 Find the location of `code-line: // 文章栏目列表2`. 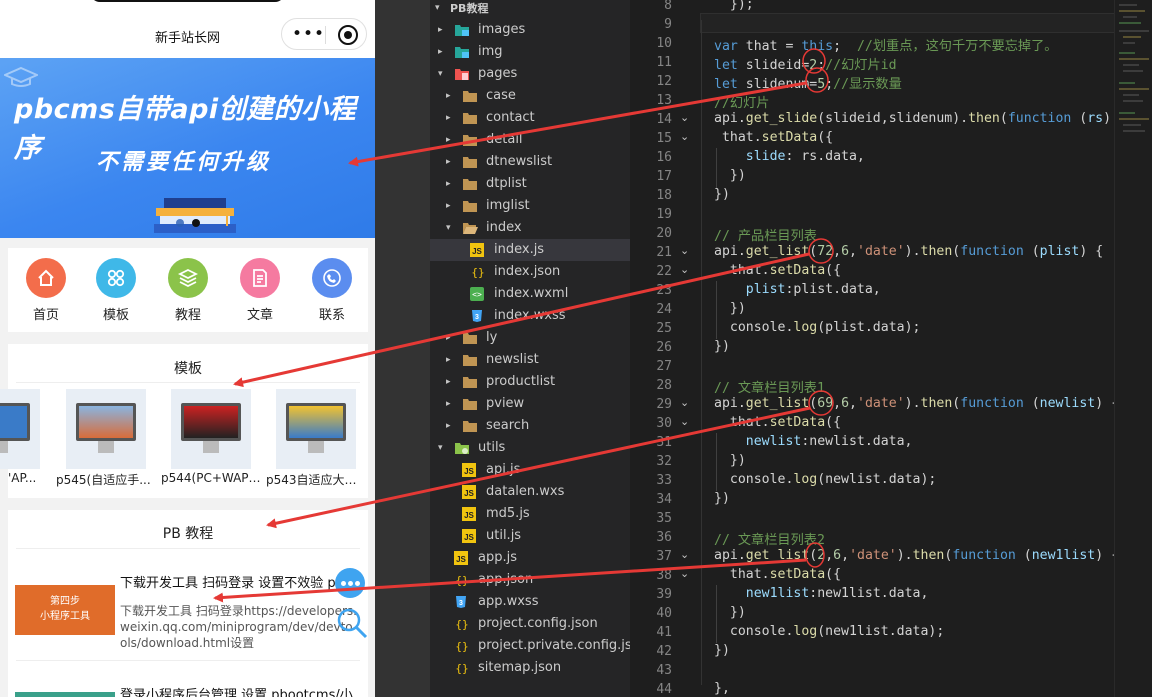

code-line: // 文章栏目列表2 is located at coordinates (769, 538).